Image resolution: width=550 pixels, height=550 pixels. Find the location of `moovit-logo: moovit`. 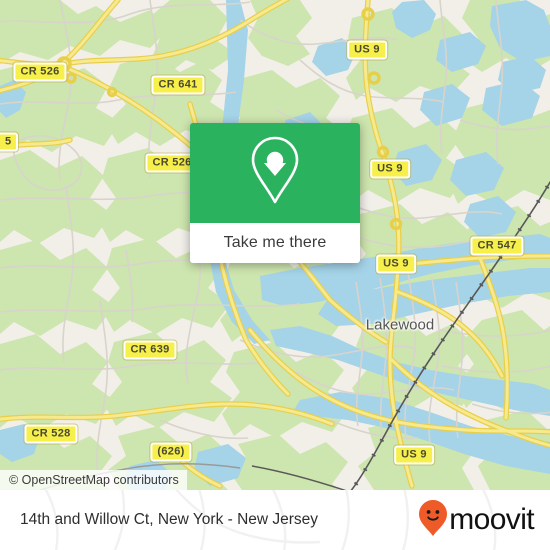

moovit-logo: moovit is located at coordinates (476, 520).